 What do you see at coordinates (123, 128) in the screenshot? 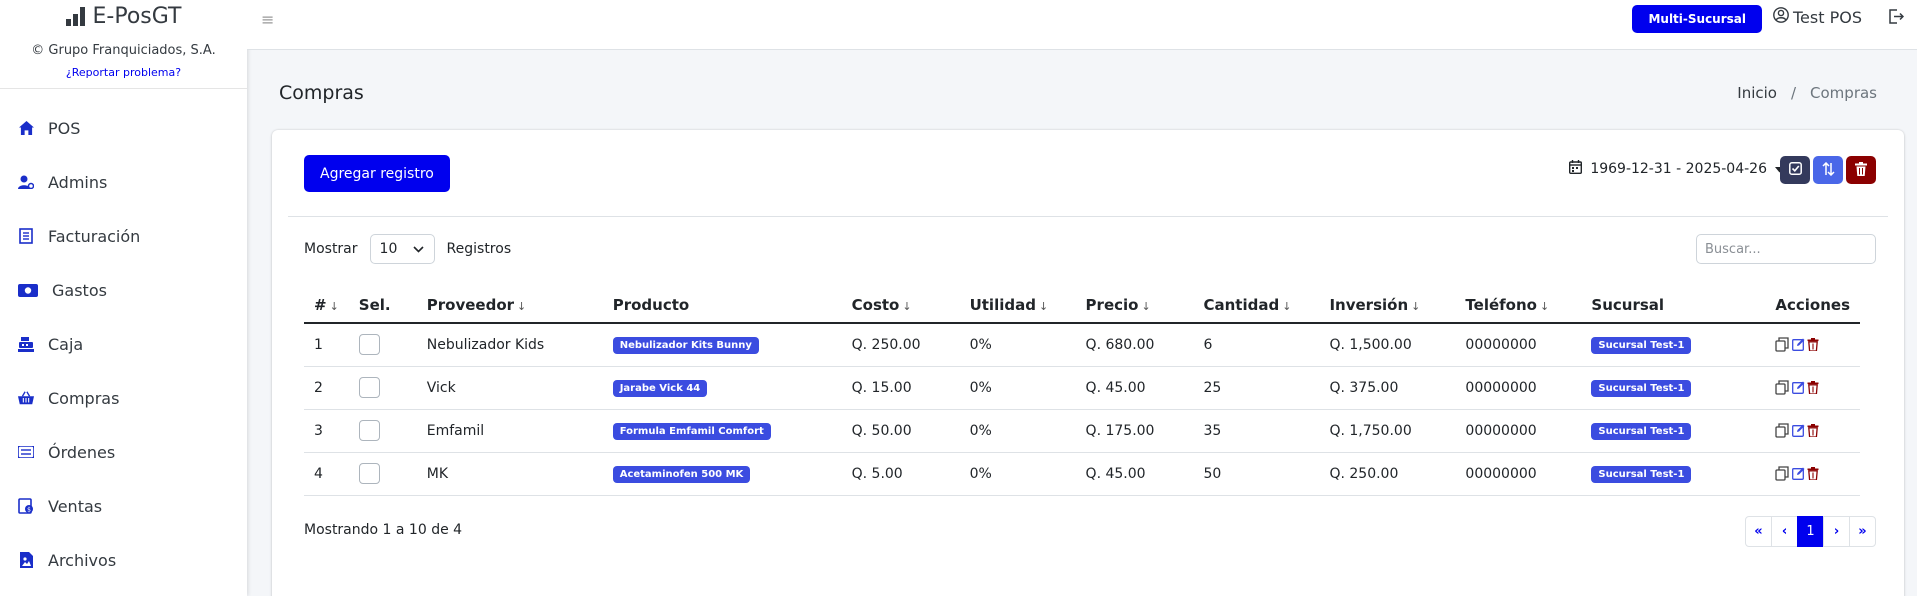
I see `sidebar-item-pos: POS` at bounding box center [123, 128].